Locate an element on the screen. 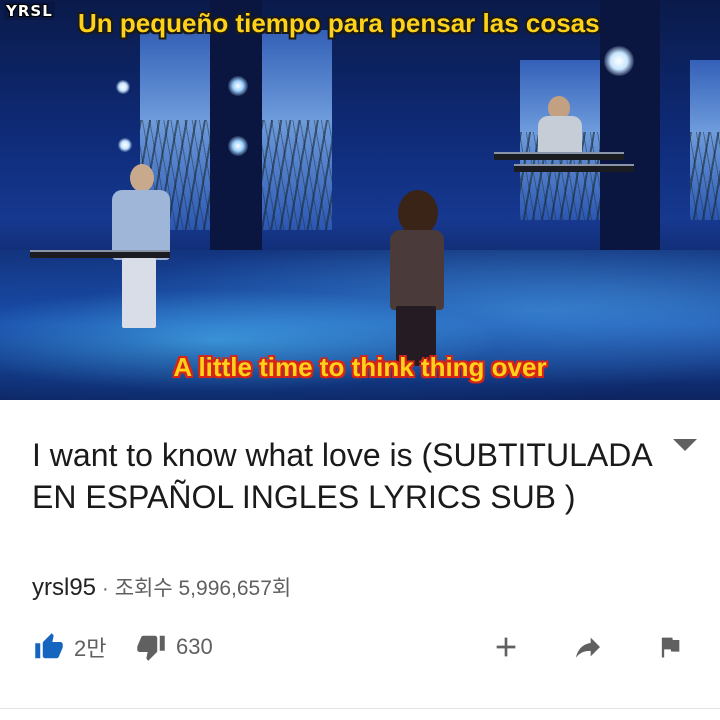 The image size is (720, 720). dislike-button: 630 is located at coordinates (174, 647).